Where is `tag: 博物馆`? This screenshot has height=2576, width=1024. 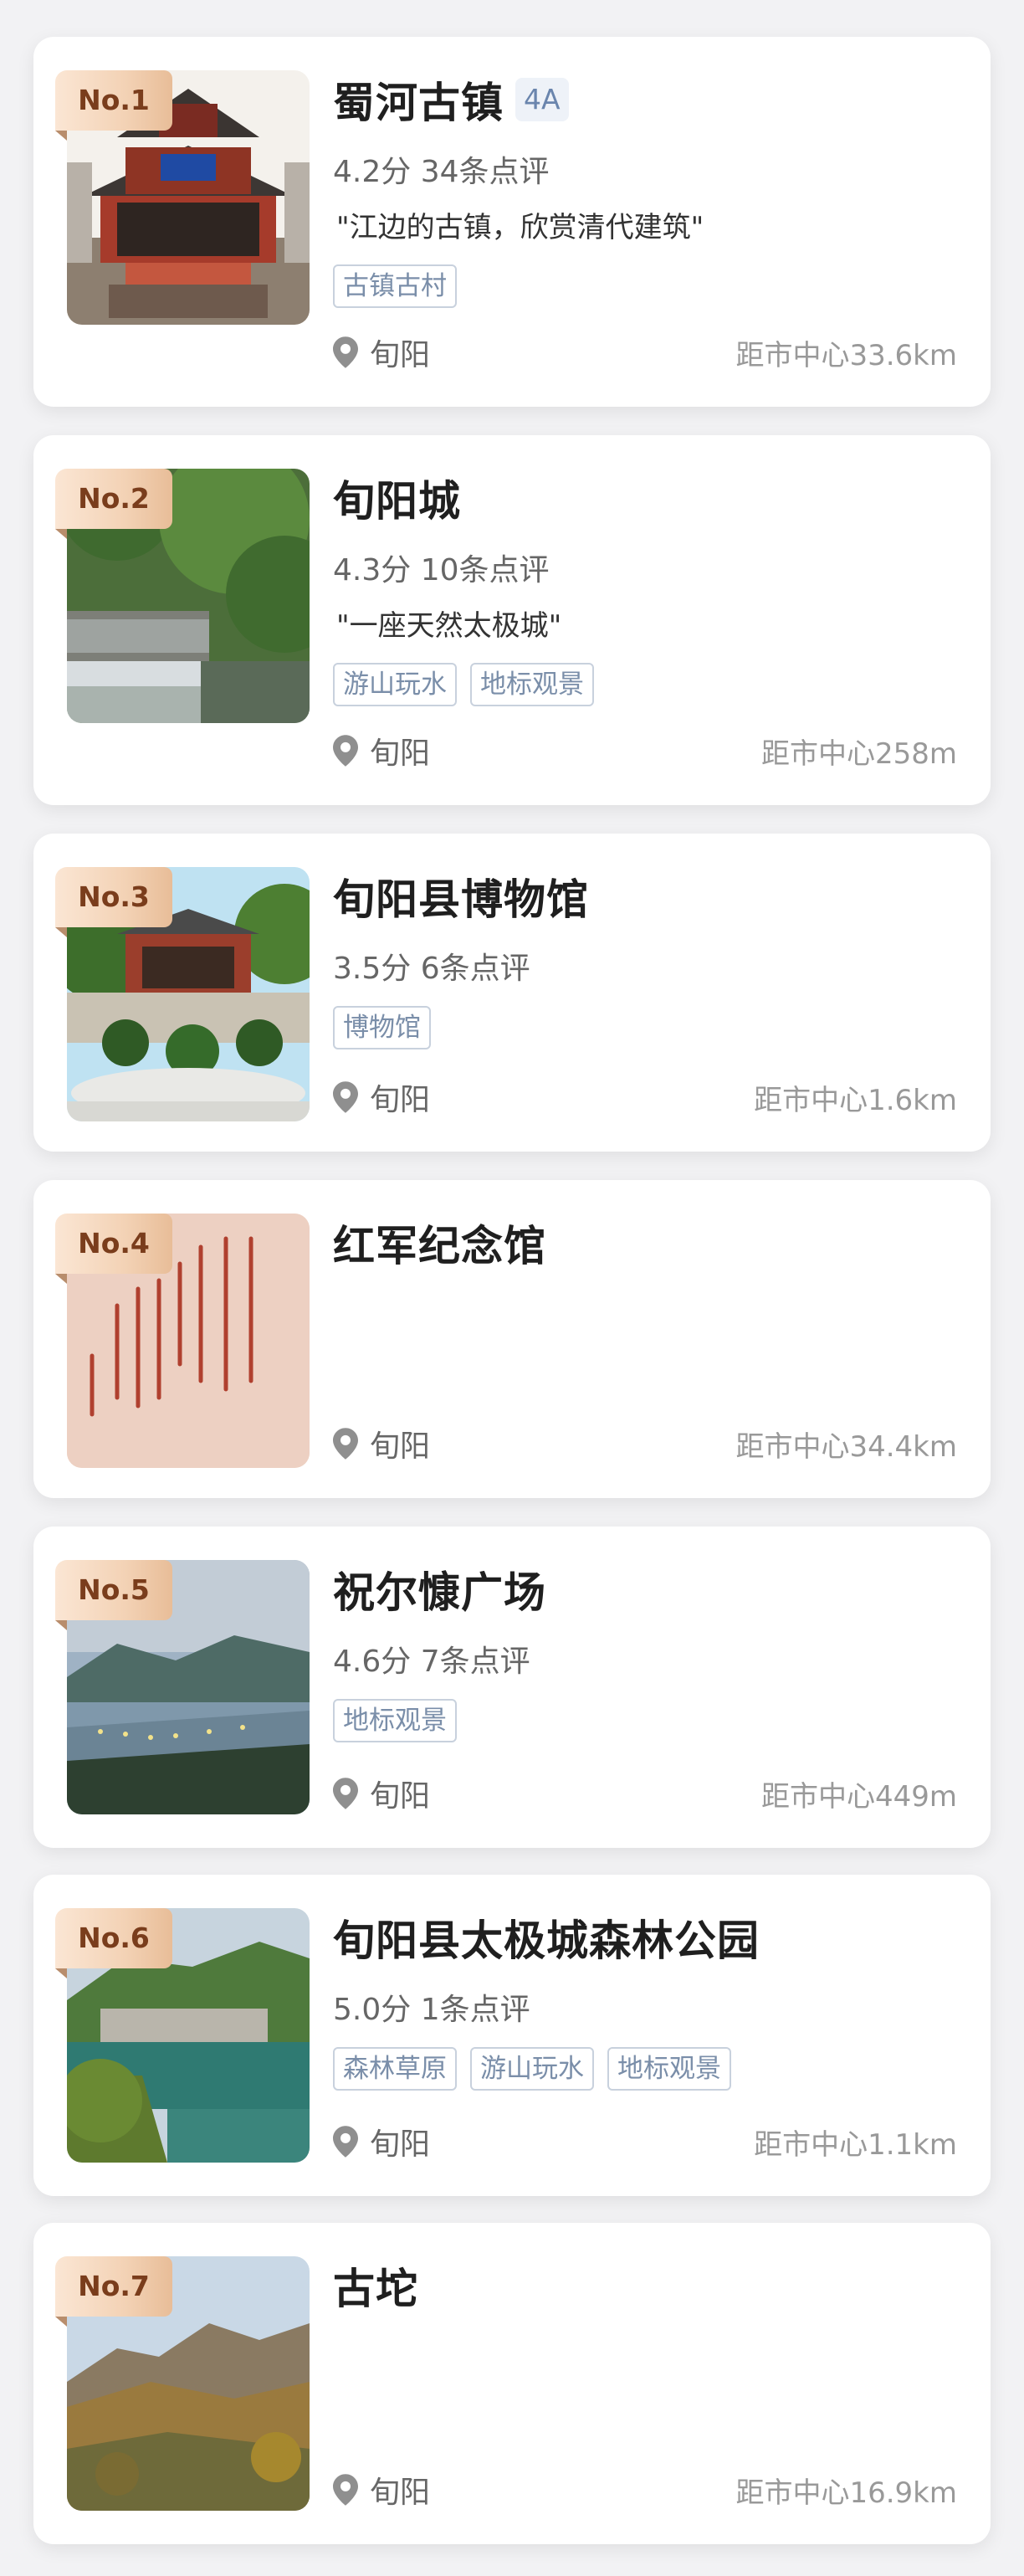 tag: 博物馆 is located at coordinates (382, 1027).